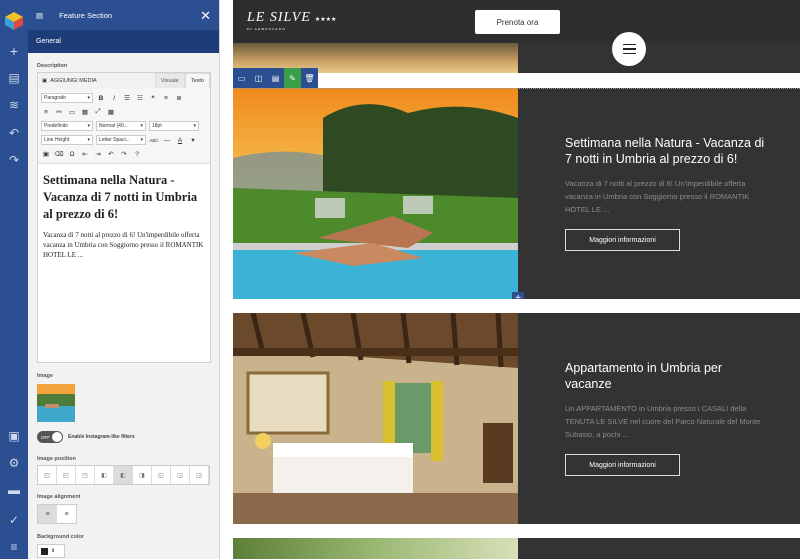 The height and width of the screenshot is (559, 800). I want to click on hamburger-menu-icon, so click(629, 49).